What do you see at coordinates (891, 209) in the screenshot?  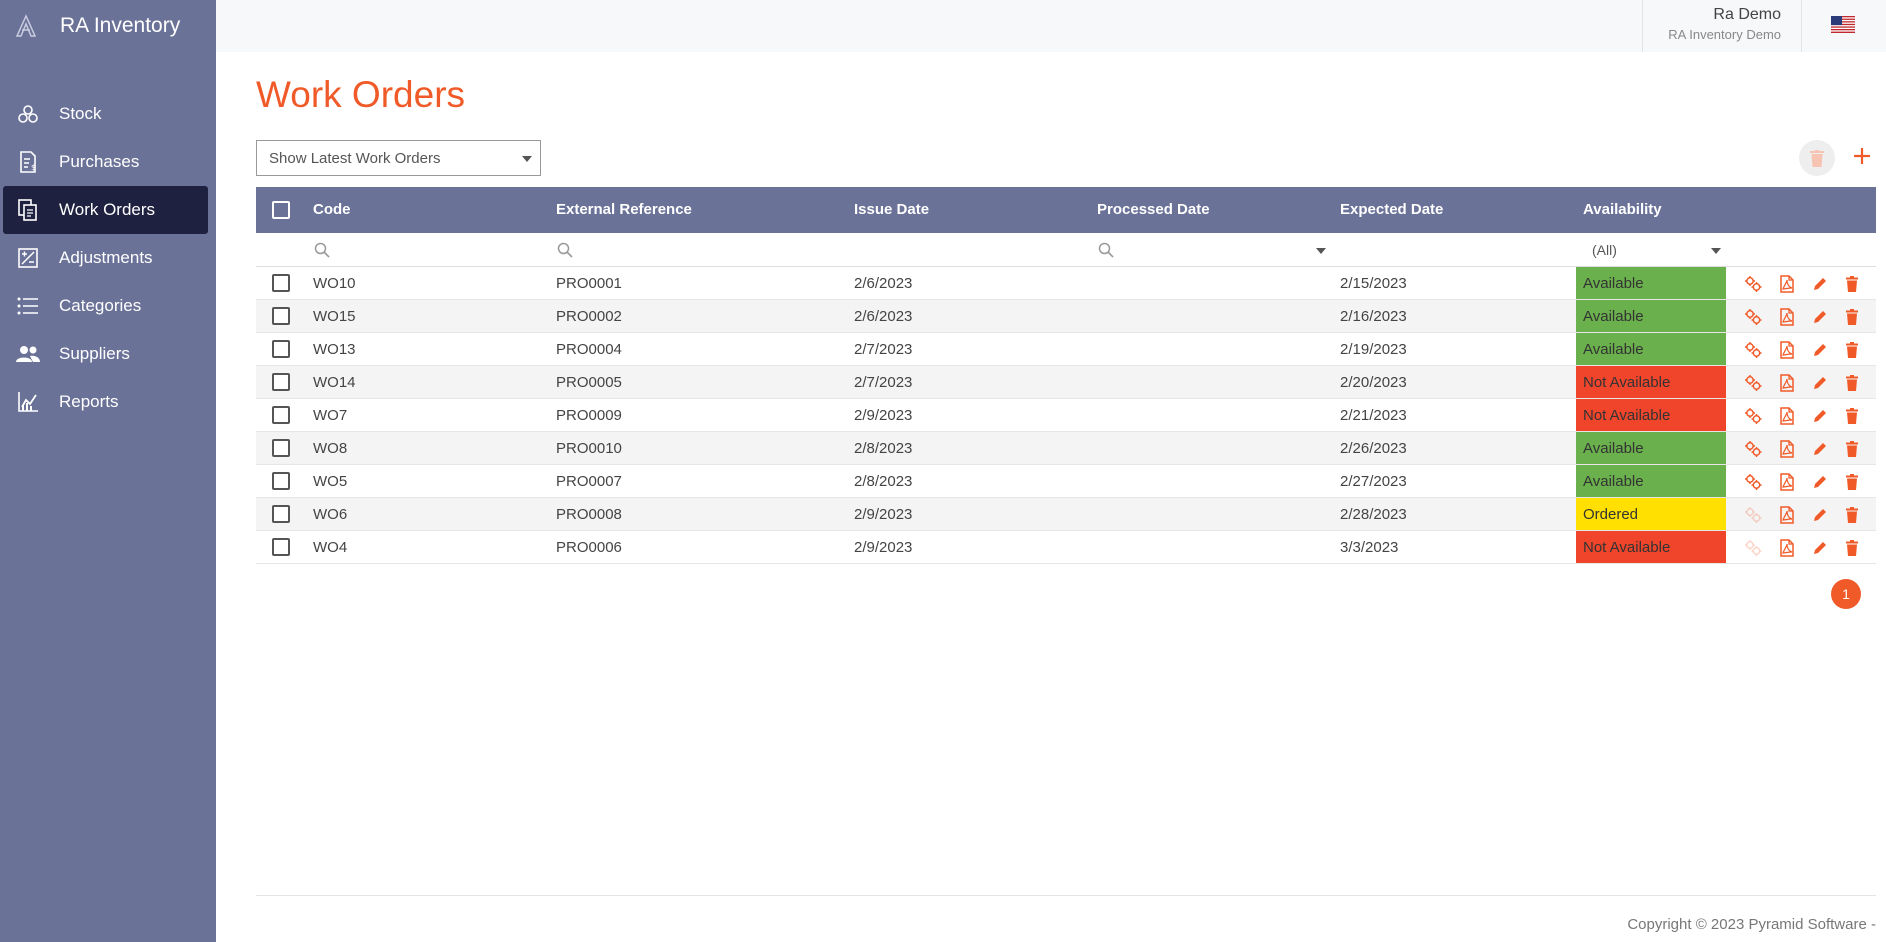 I see `column-header-issue-date: Issue Date` at bounding box center [891, 209].